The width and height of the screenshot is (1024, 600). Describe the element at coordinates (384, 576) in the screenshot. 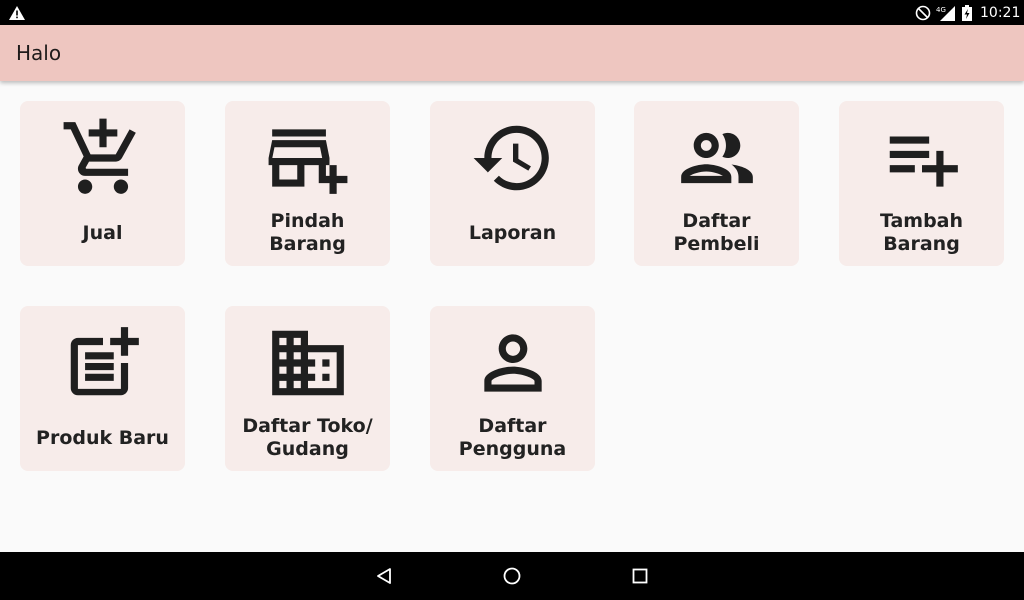

I see `back-icon` at that location.